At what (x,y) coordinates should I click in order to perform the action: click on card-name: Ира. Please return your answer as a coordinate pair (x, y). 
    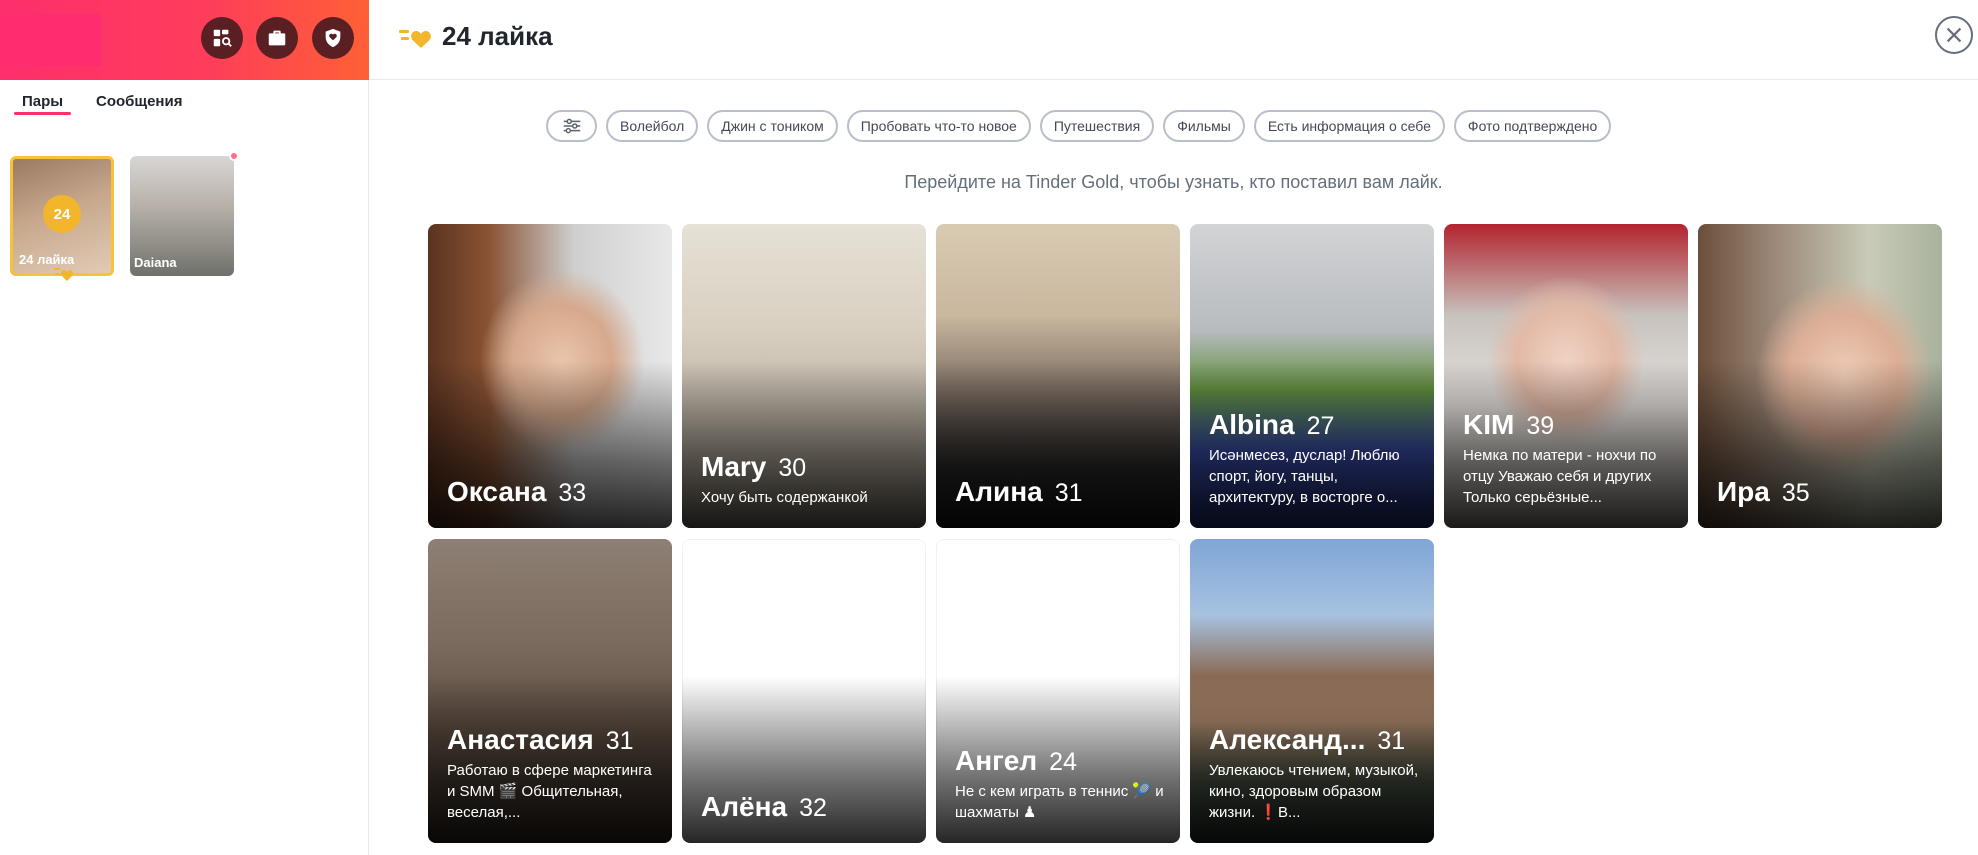
    Looking at the image, I should click on (1743, 491).